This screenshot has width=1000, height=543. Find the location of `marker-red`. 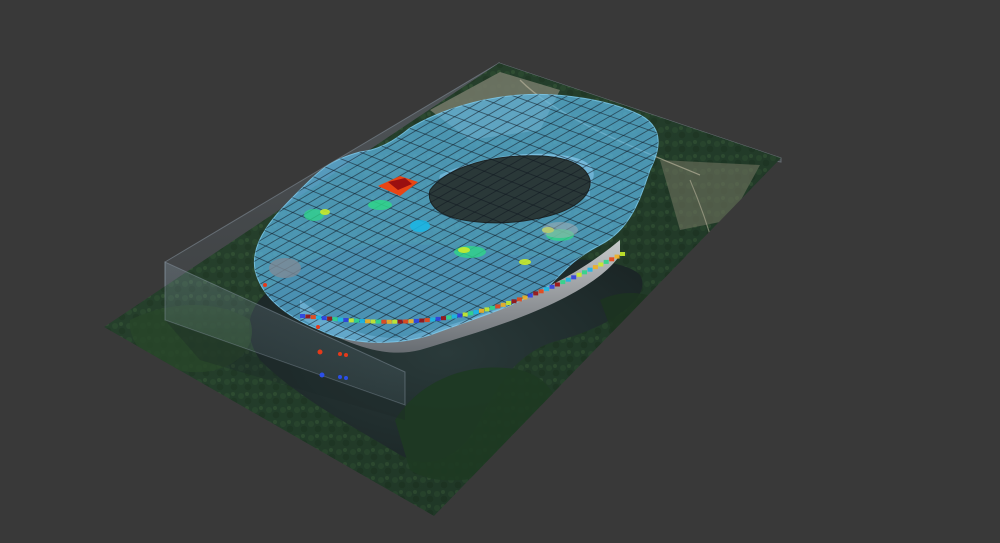

marker-red is located at coordinates (320, 352).